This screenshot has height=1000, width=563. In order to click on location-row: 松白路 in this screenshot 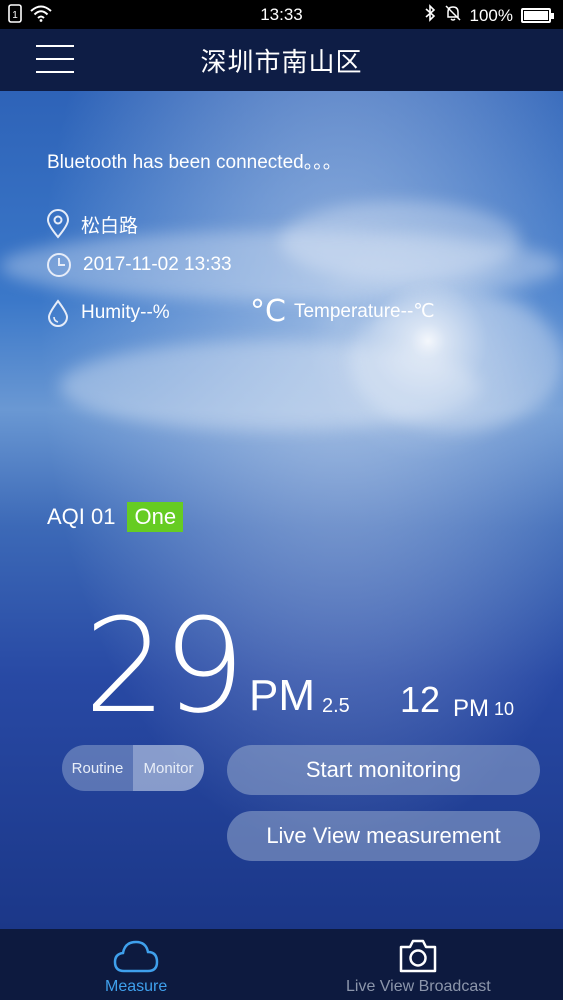, I will do `click(92, 224)`.